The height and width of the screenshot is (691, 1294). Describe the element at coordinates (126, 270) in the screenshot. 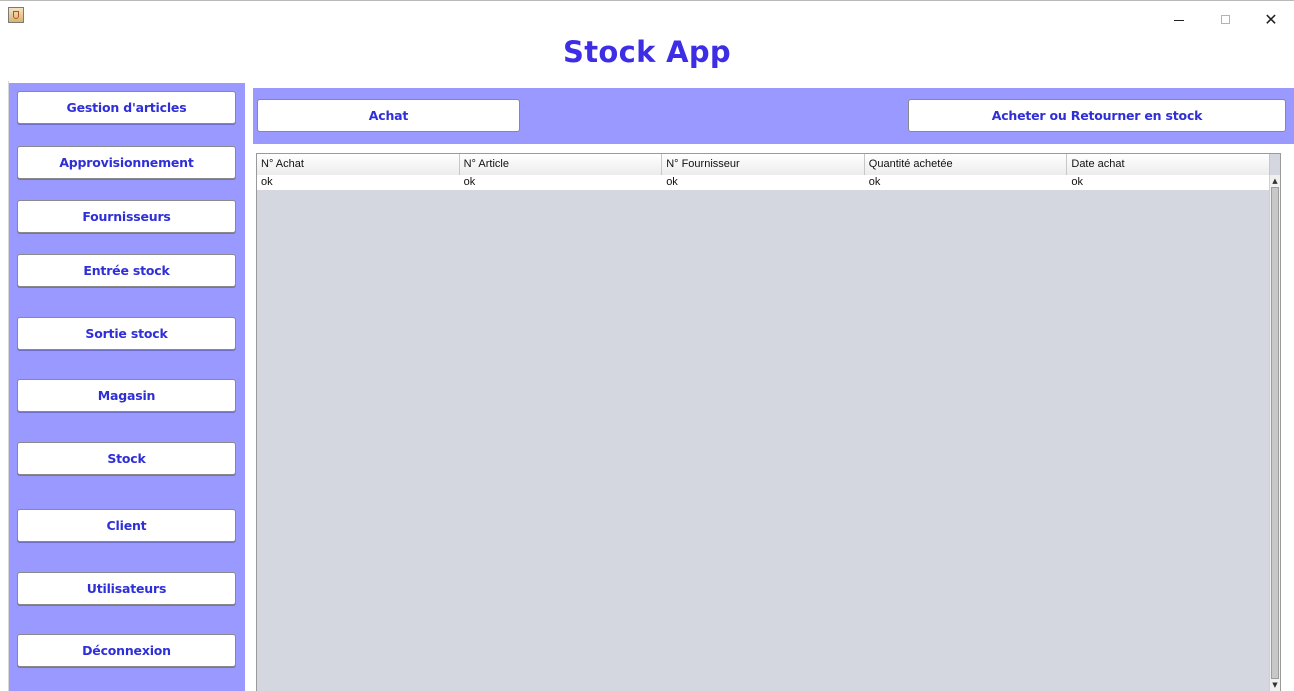

I see `sidebar-item-entree-stock: Entrée stock` at that location.